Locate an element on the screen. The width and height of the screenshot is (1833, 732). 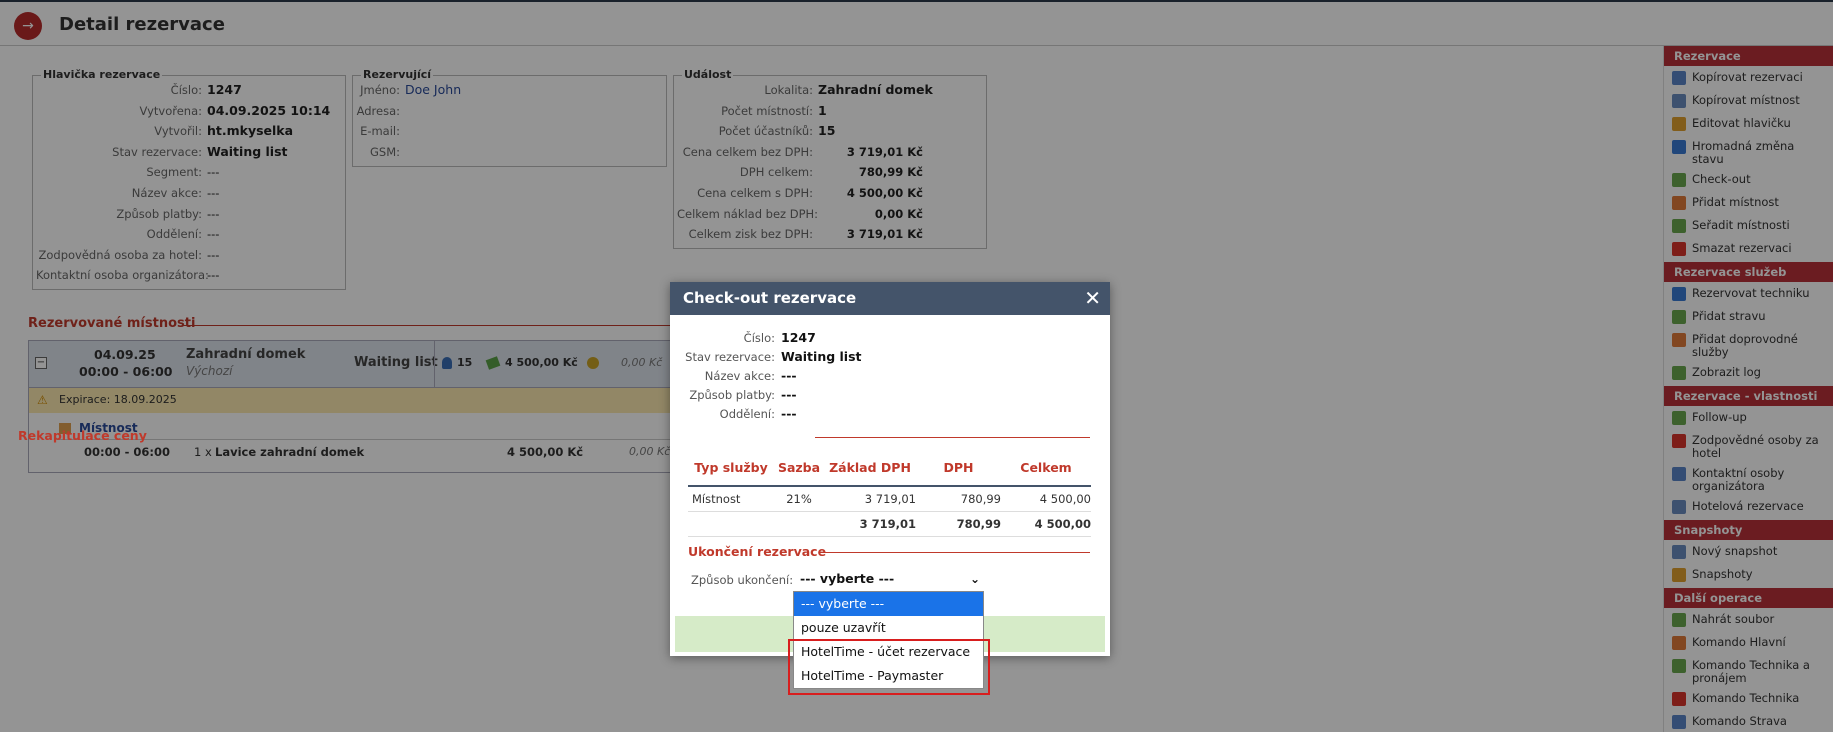
option-close-only: pouze uzavřít is located at coordinates (888, 628).